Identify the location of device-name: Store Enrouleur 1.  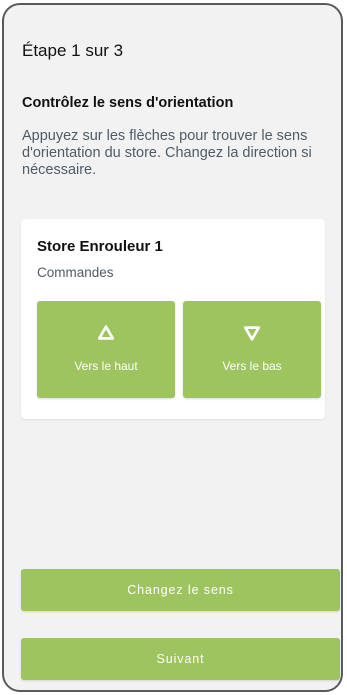
(100, 246).